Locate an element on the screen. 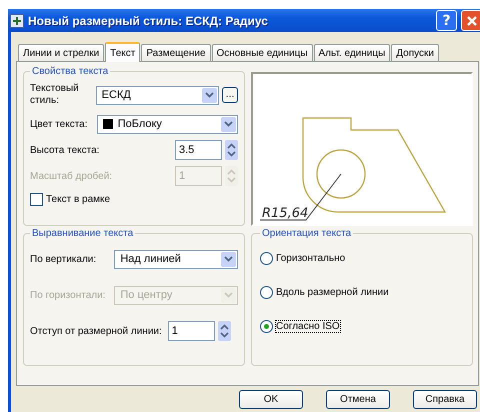 This screenshot has width=480, height=412. vertical-dropdown: Над линией is located at coordinates (176, 259).